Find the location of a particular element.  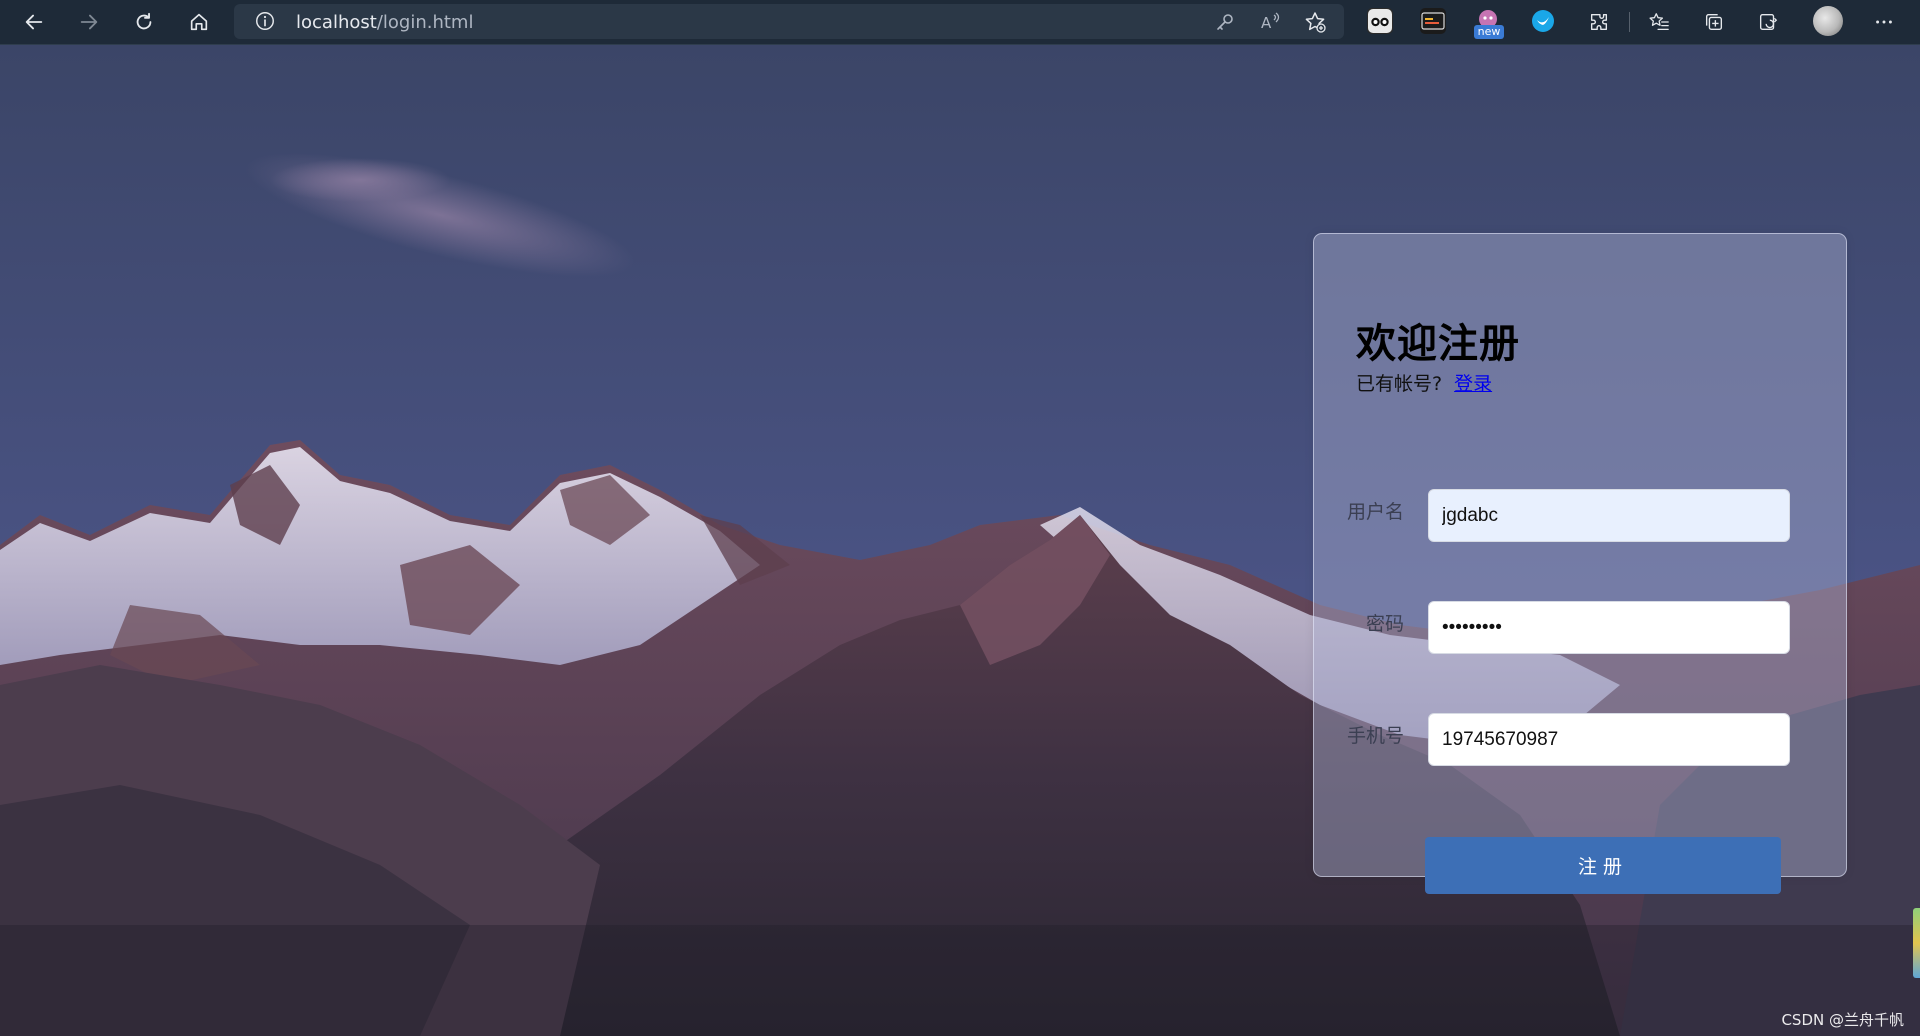

extension-bird is located at coordinates (1543, 21).